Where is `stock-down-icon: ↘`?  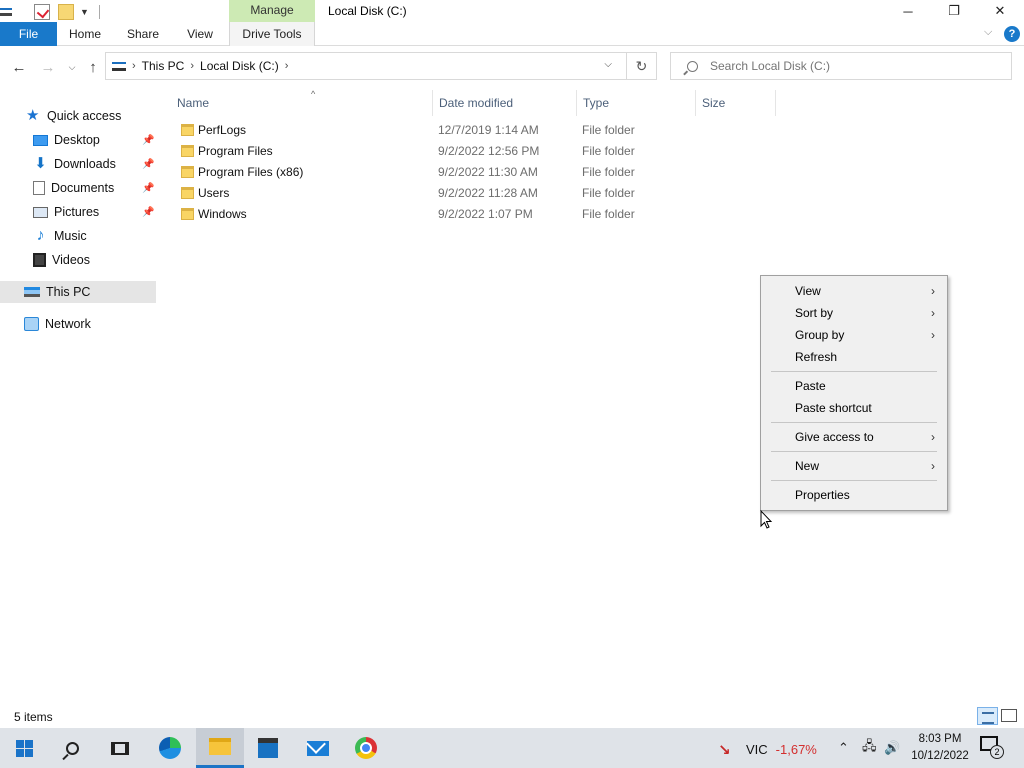 stock-down-icon: ↘ is located at coordinates (724, 750).